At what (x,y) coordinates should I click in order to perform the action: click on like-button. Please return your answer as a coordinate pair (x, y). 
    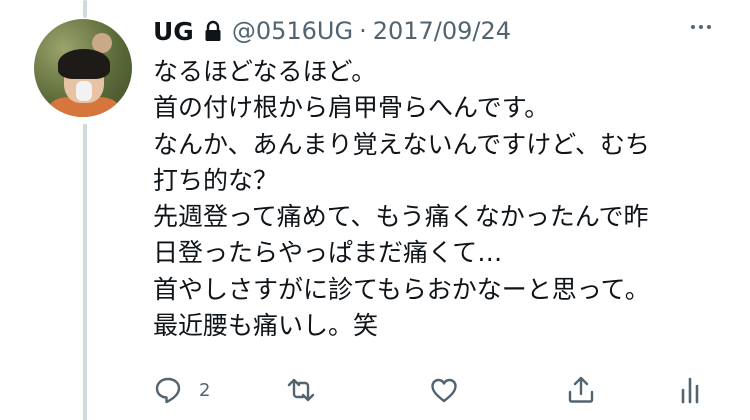
    Looking at the image, I should click on (444, 390).